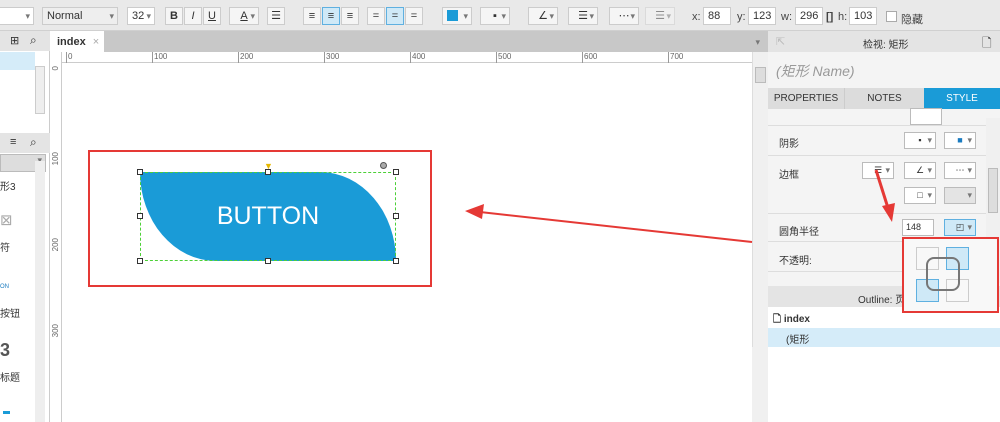 Image resolution: width=1000 pixels, height=422 pixels. Describe the element at coordinates (680, 206) in the screenshot. I see `annotation-arrows` at that location.